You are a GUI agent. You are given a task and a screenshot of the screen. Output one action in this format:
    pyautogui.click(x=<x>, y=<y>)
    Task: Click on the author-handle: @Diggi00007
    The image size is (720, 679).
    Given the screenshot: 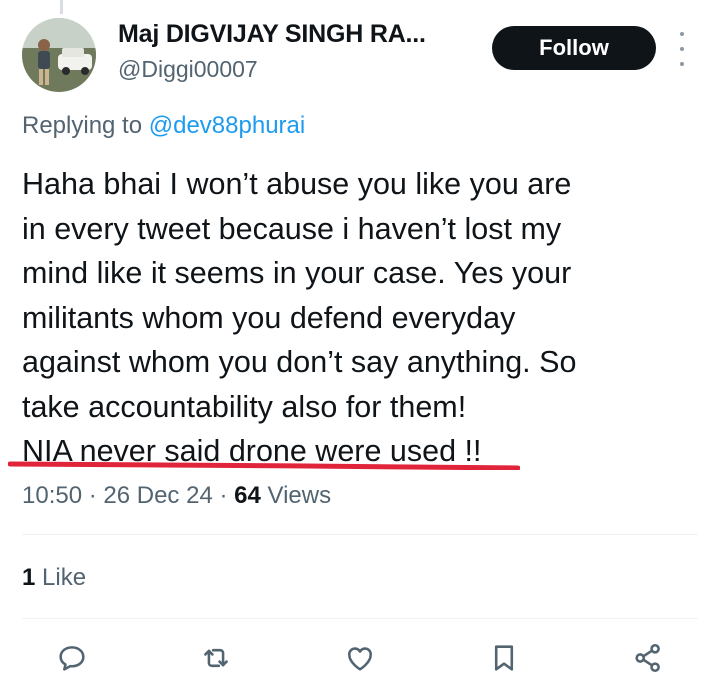 What is the action you would take?
    pyautogui.click(x=188, y=69)
    